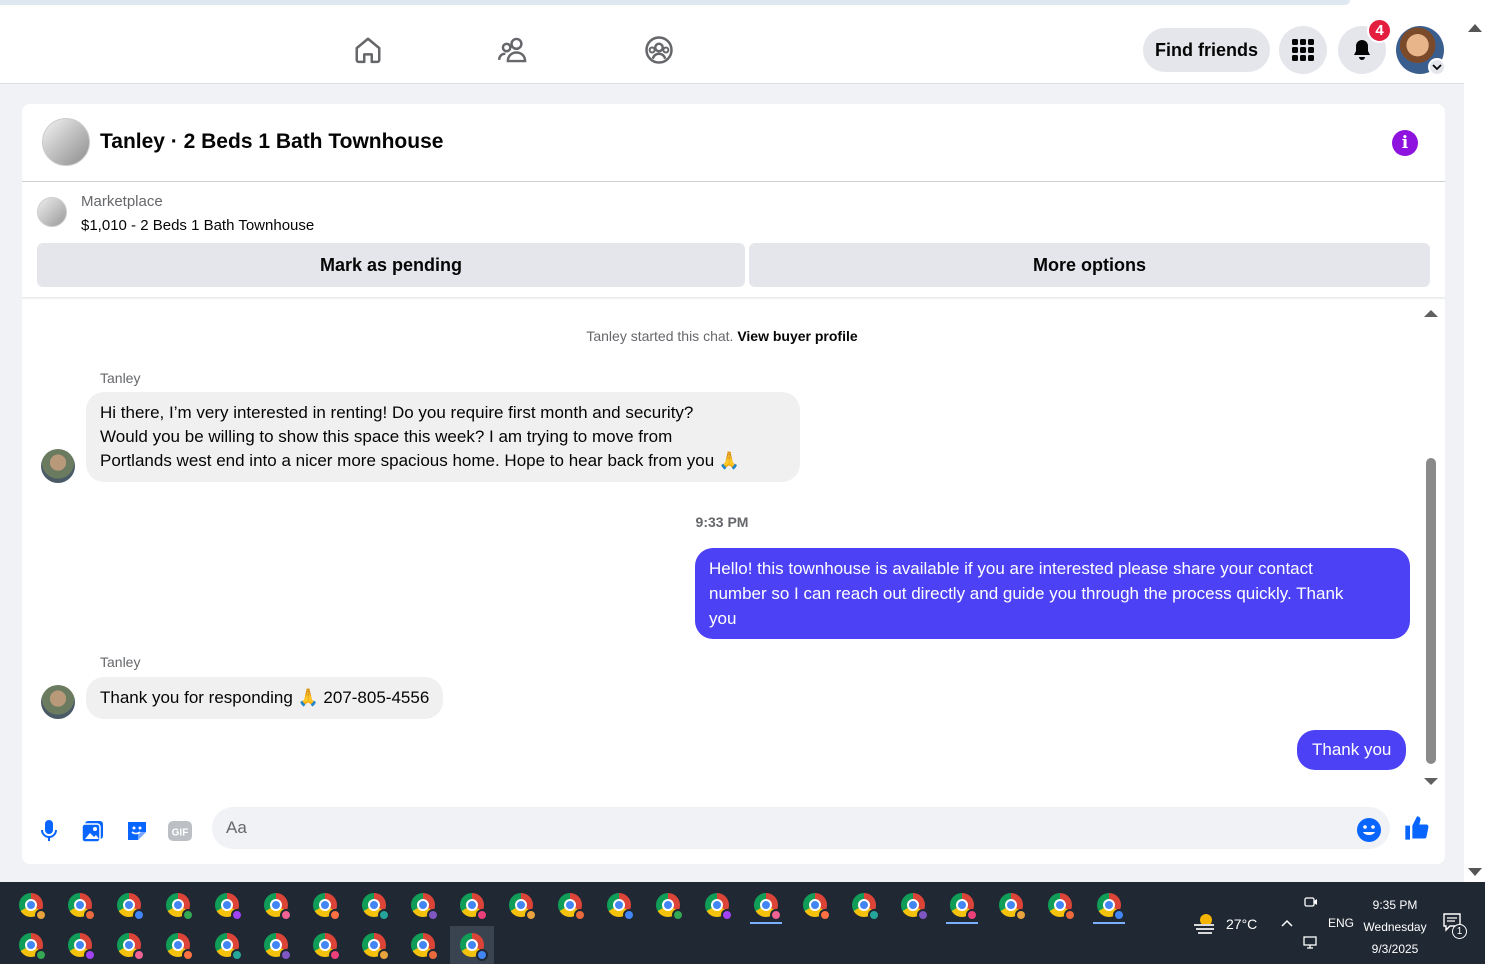  What do you see at coordinates (391, 265) in the screenshot?
I see `mark-as-pending-button: Mark as pending` at bounding box center [391, 265].